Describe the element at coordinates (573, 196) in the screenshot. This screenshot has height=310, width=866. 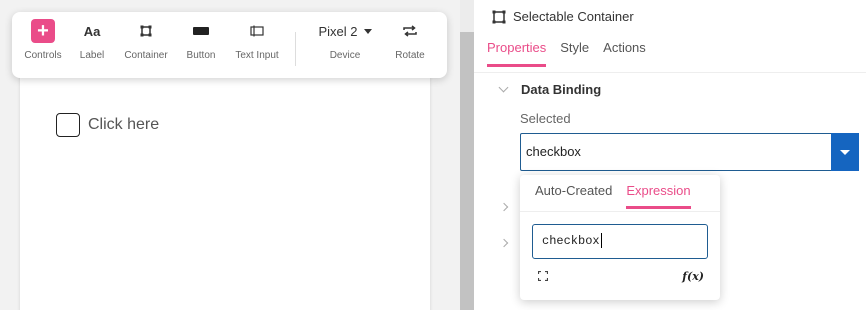
I see `tab-auto-created: Auto-Created` at that location.